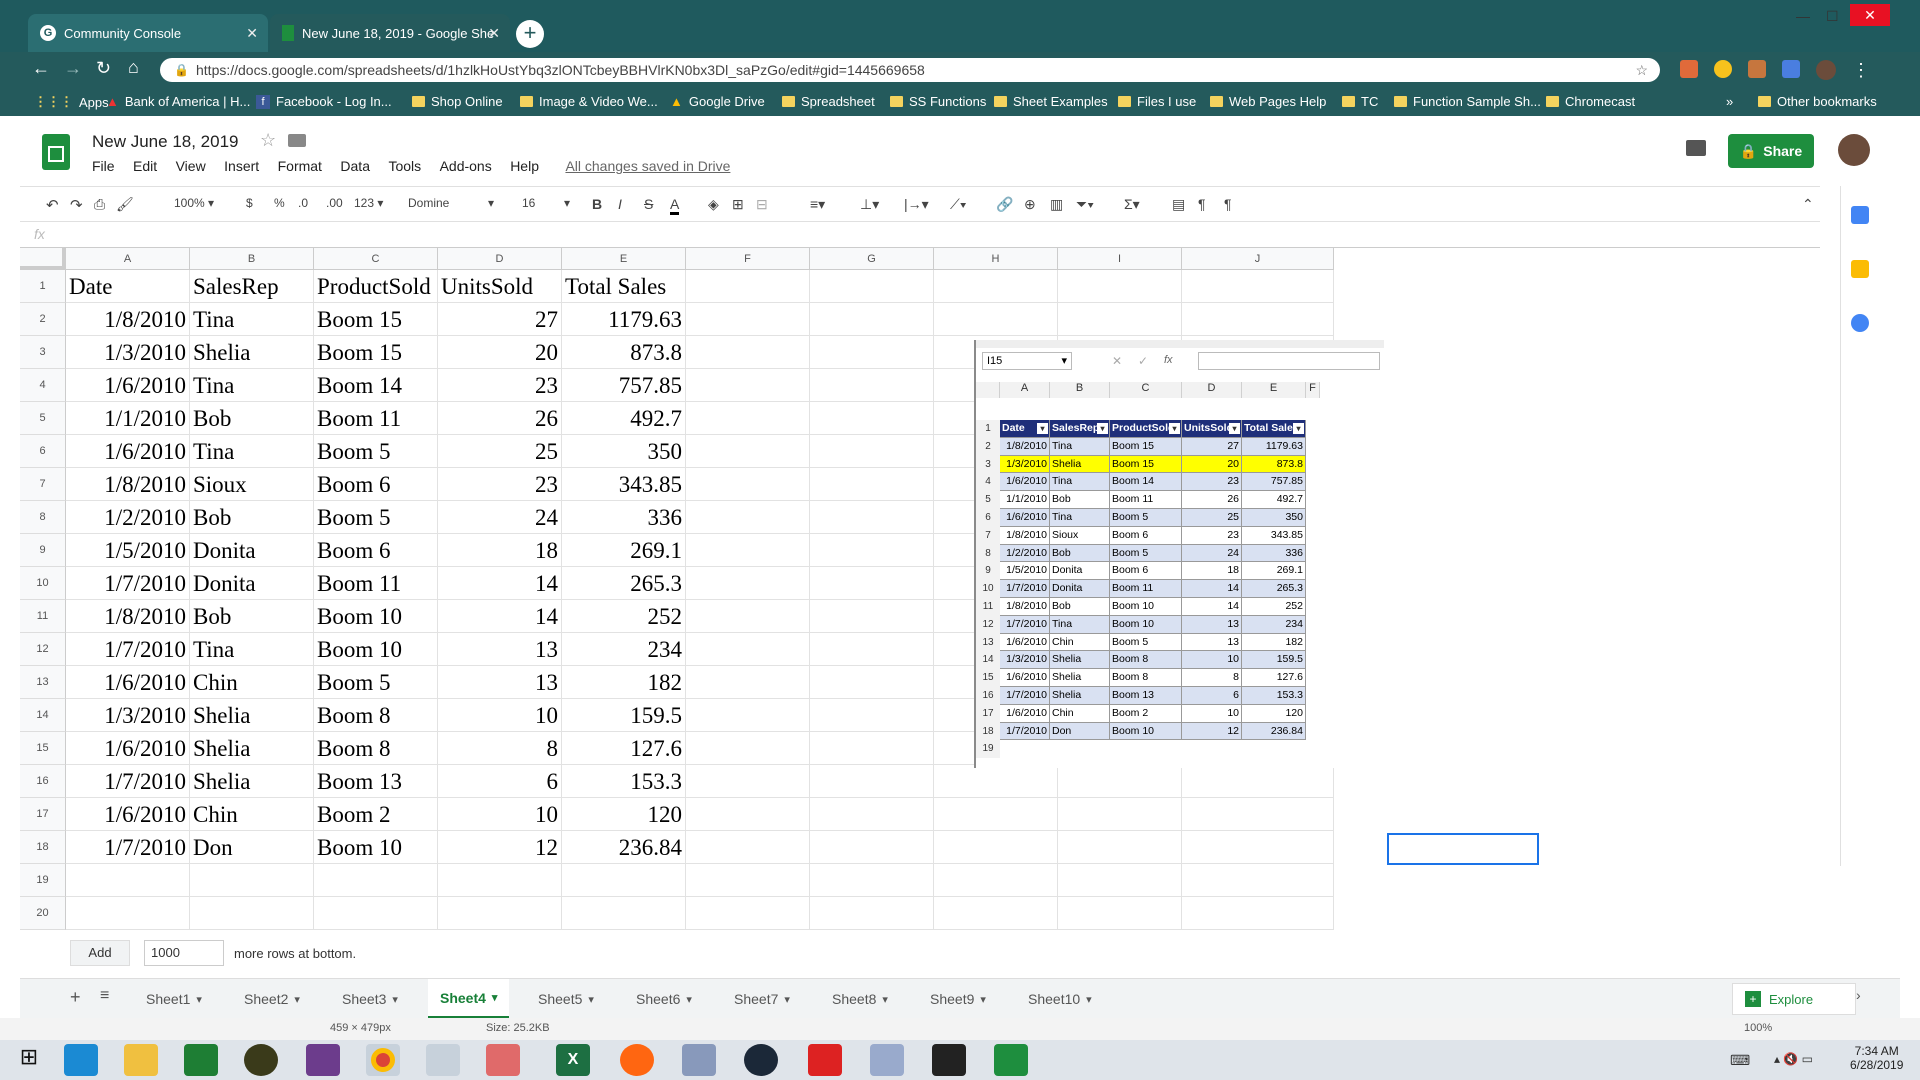 The height and width of the screenshot is (1080, 1920). I want to click on rtl-icon: ¶, so click(1228, 204).